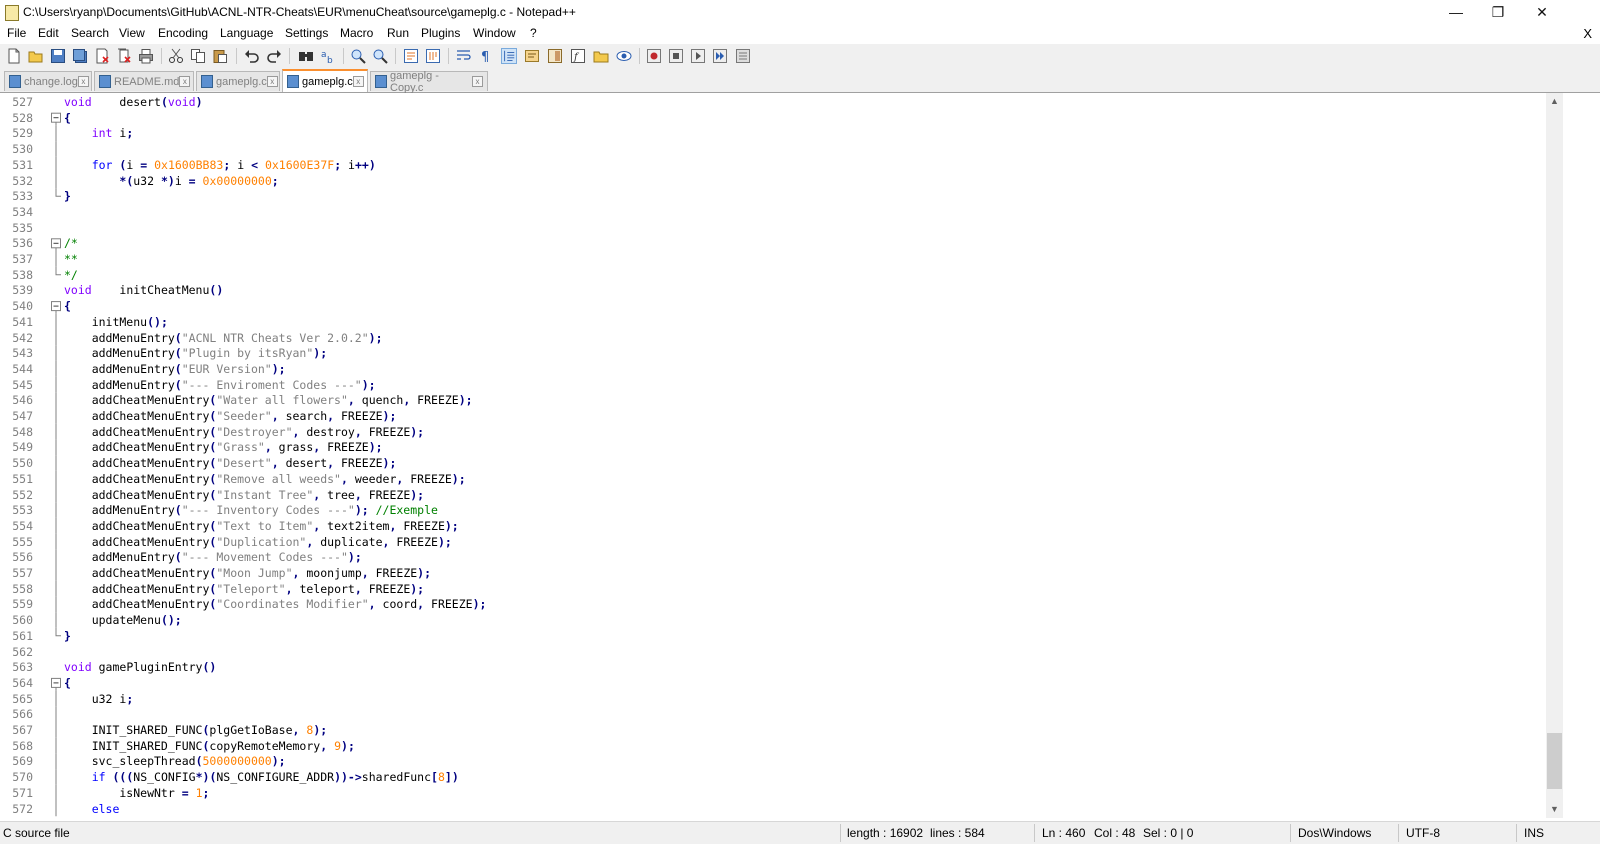  What do you see at coordinates (14, 56) in the screenshot?
I see `new-file-icon` at bounding box center [14, 56].